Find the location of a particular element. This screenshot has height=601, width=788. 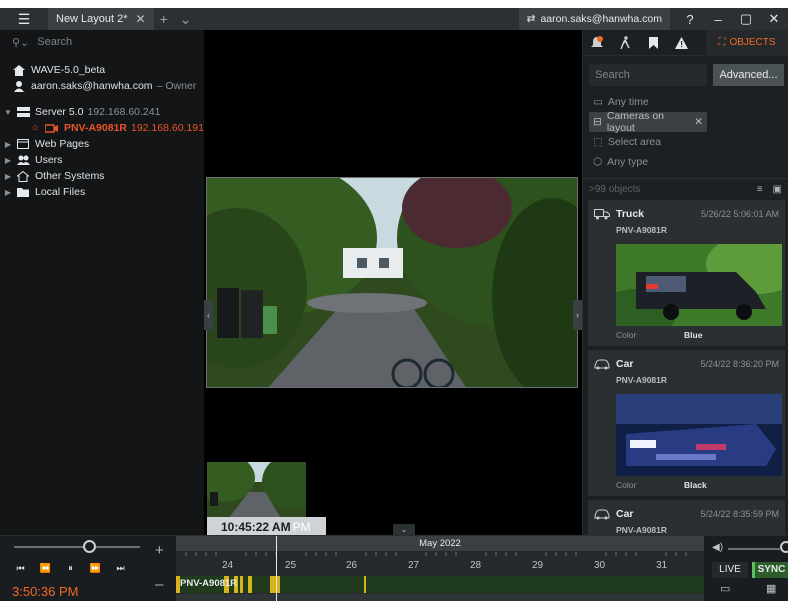

tree-other-systems: ▶ Other Systems is located at coordinates (102, 176).